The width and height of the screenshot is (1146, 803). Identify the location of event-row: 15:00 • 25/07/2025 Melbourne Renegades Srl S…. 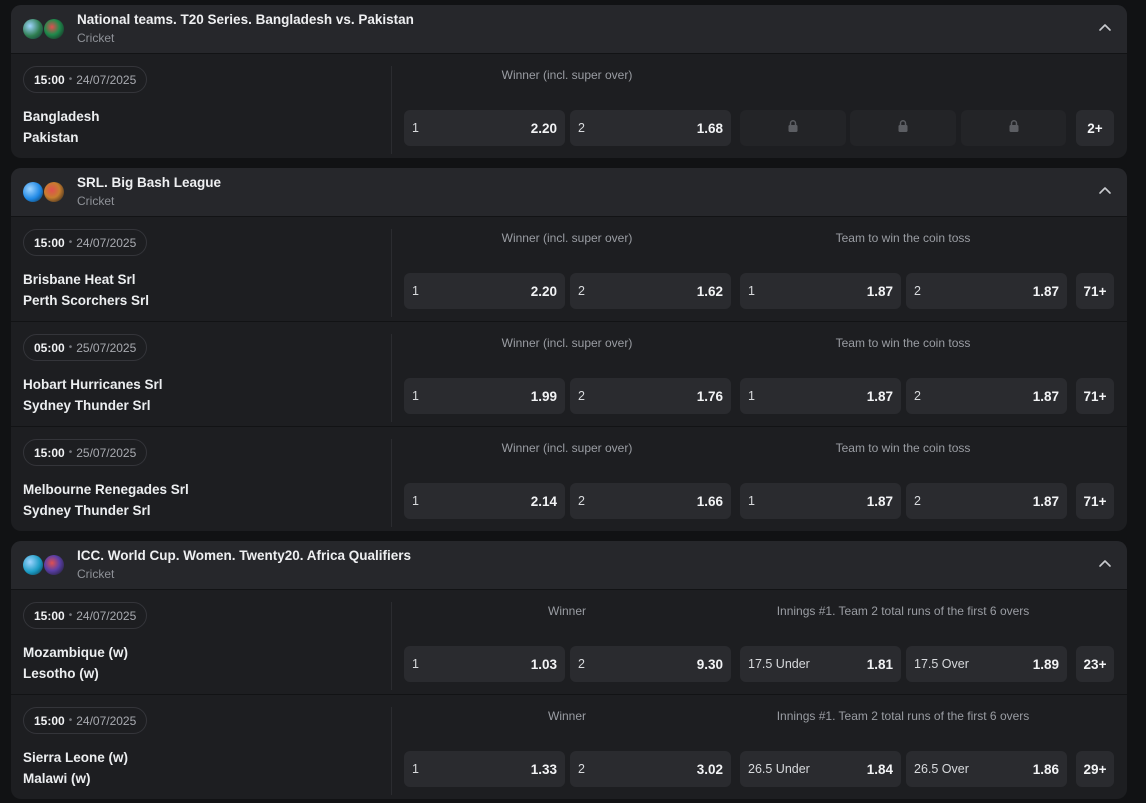
(569, 478).